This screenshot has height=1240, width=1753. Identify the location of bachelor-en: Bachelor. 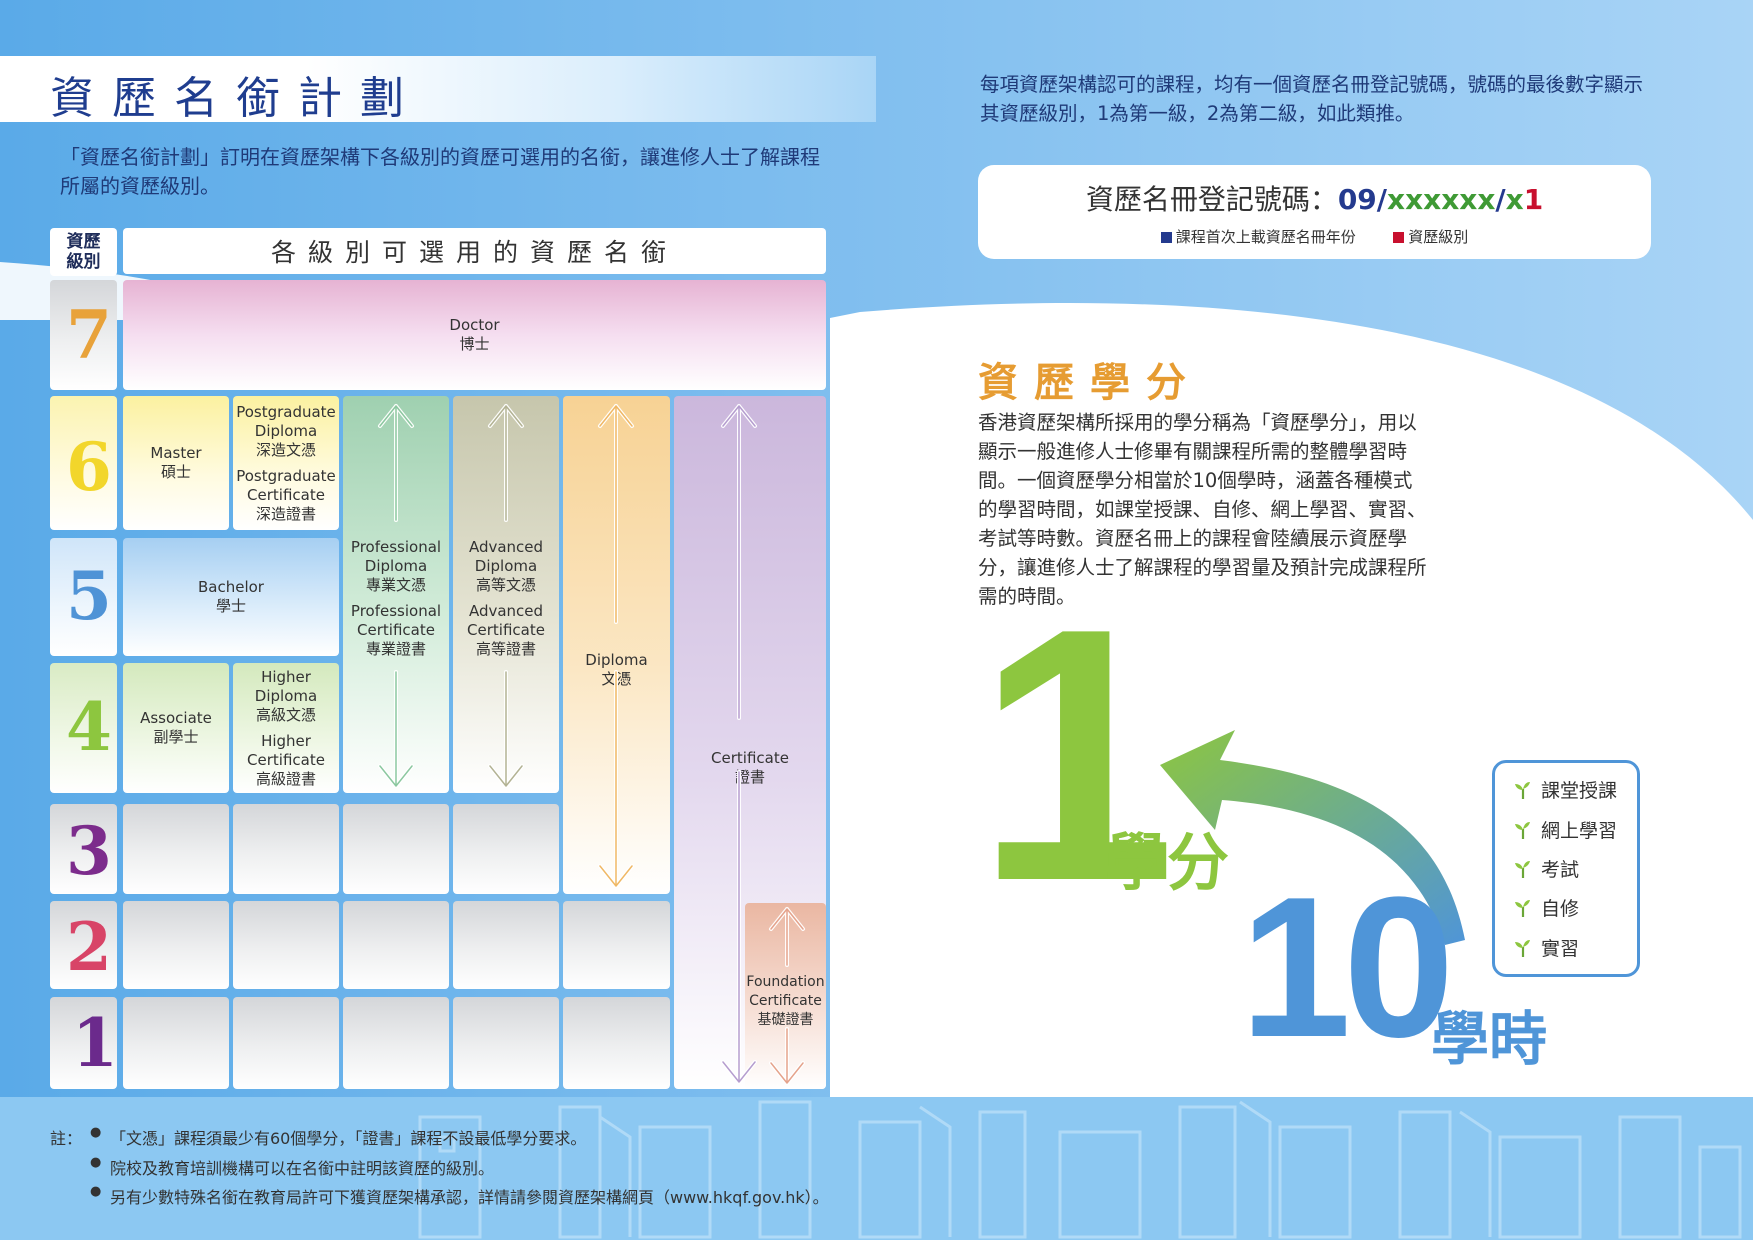
(231, 587).